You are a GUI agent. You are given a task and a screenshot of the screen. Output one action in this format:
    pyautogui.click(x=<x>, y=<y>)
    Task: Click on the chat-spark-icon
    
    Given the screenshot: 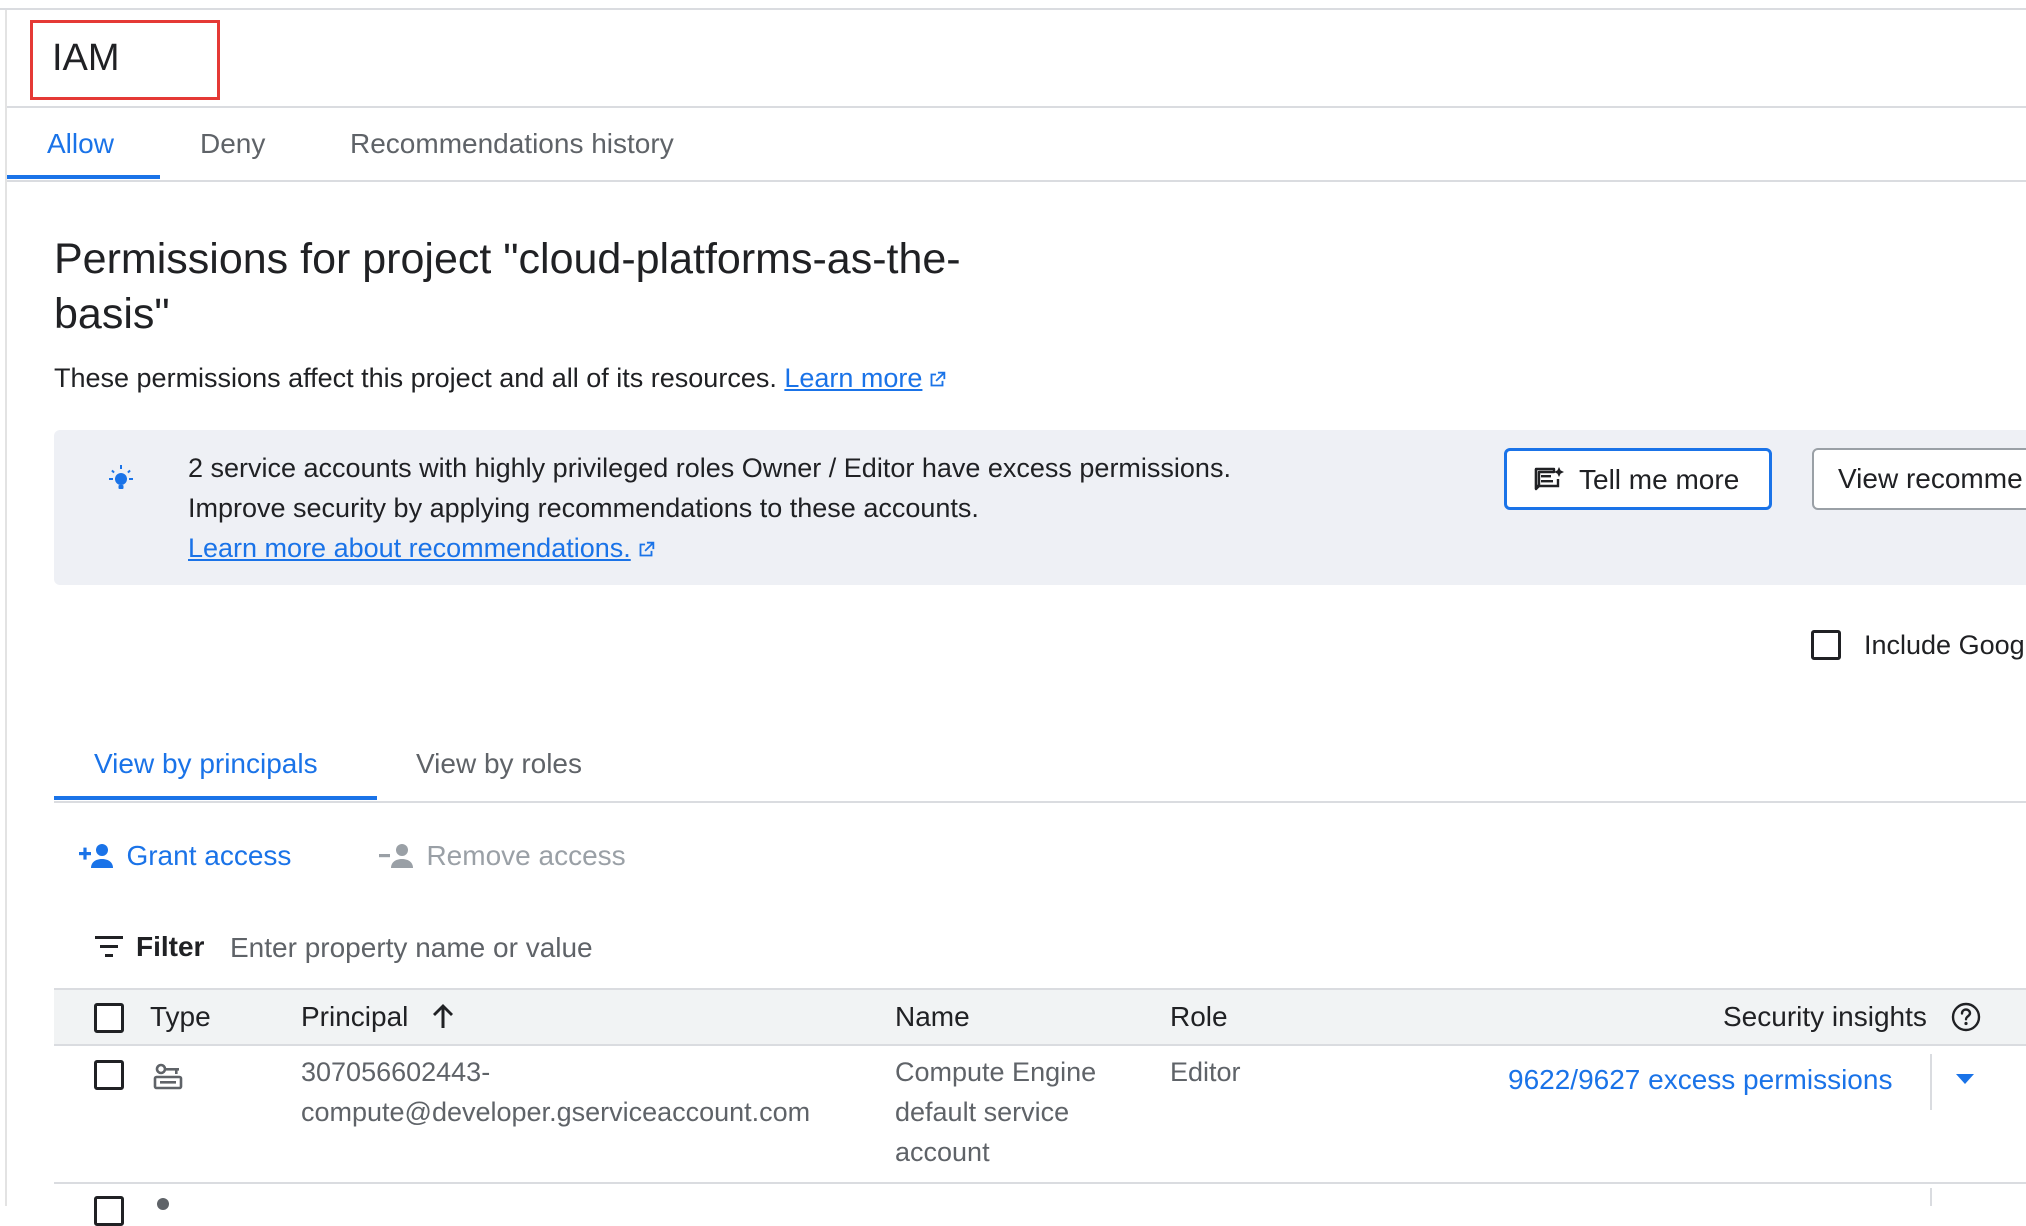 What is the action you would take?
    pyautogui.click(x=1549, y=479)
    